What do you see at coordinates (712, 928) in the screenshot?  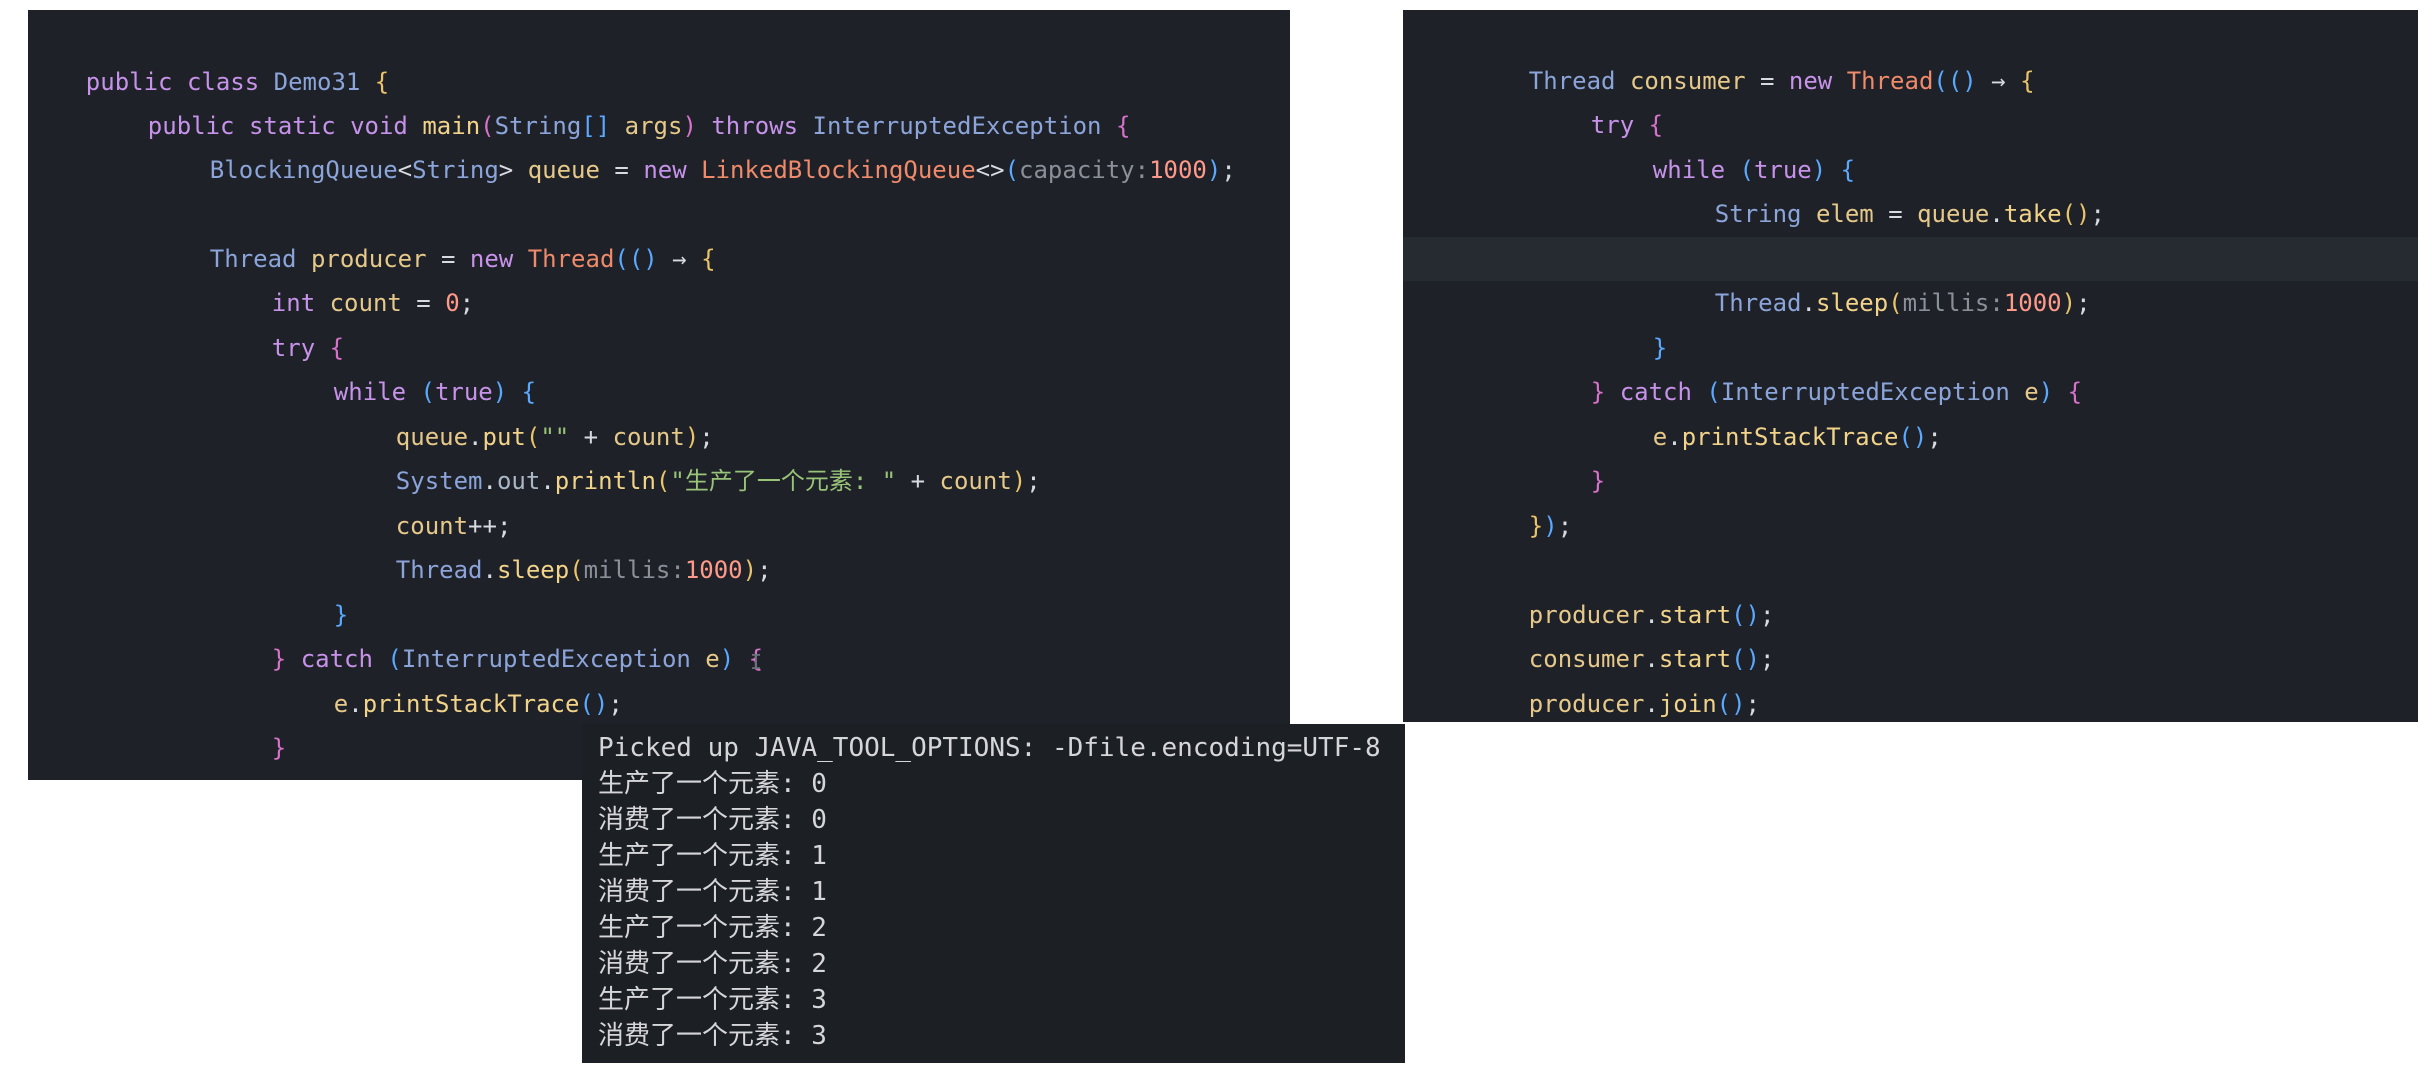 I see `console-line: 生产了一个元素: 2` at bounding box center [712, 928].